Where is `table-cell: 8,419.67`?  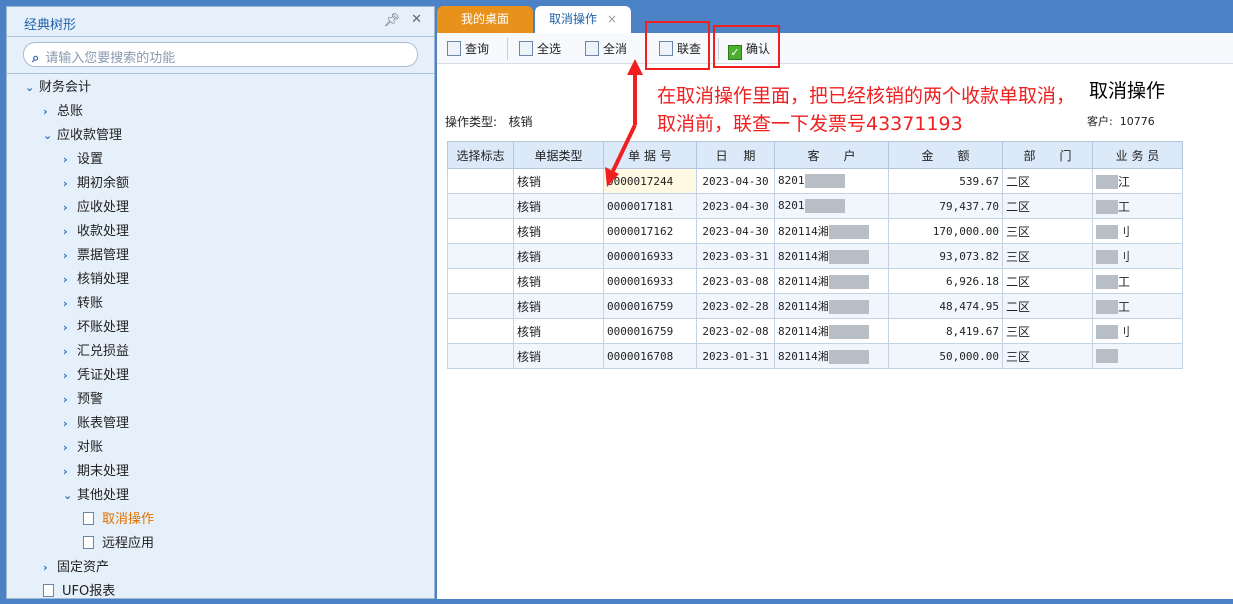
table-cell: 8,419.67 is located at coordinates (945, 331).